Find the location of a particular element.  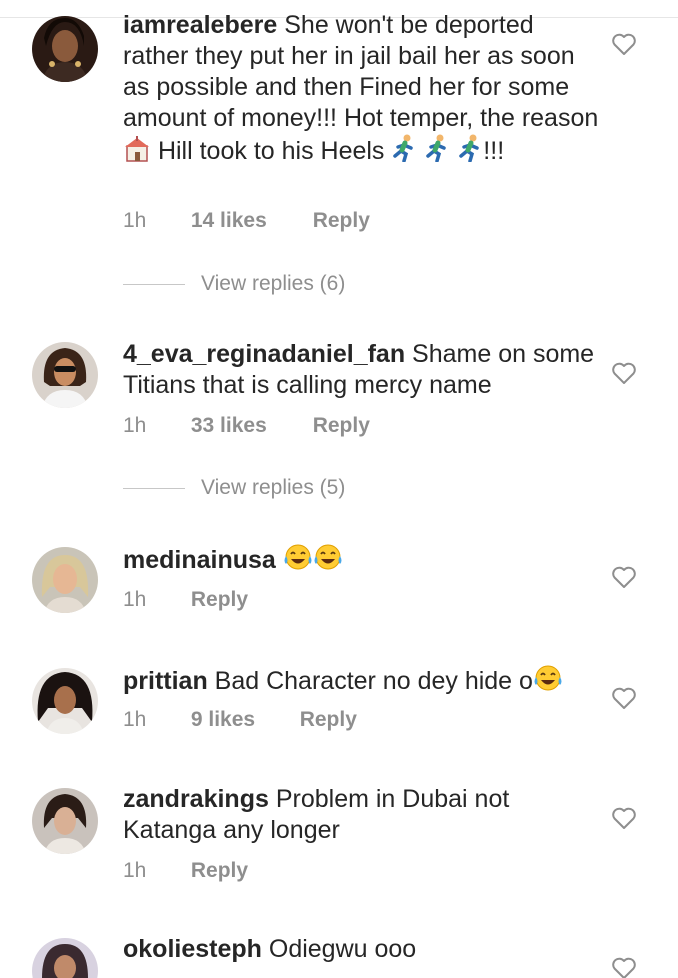

comment-likes: 9 likes is located at coordinates (242, 720).